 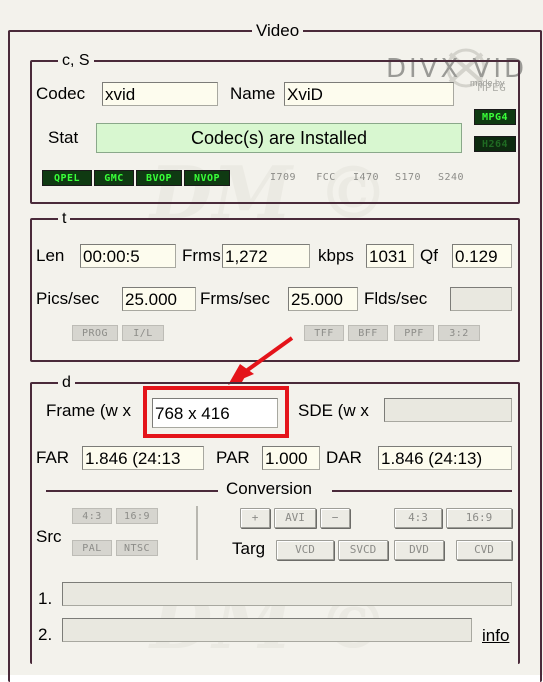 I want to click on tag-32: 3:2, so click(x=459, y=333).